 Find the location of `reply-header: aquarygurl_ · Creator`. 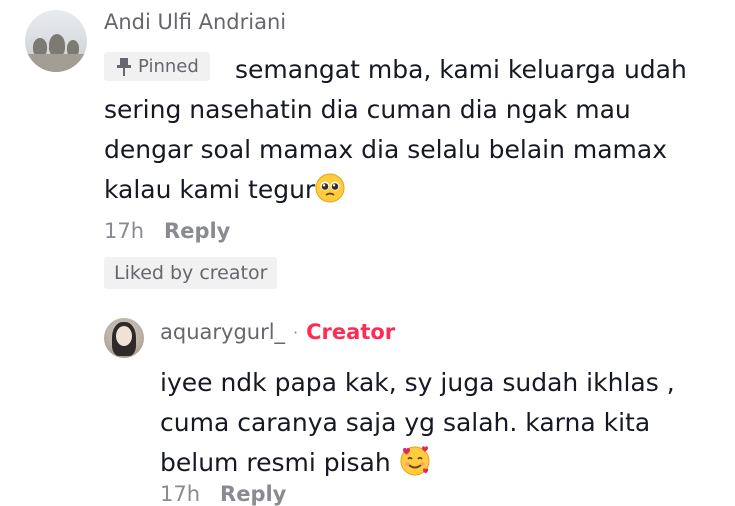

reply-header: aquarygurl_ · Creator is located at coordinates (277, 332).